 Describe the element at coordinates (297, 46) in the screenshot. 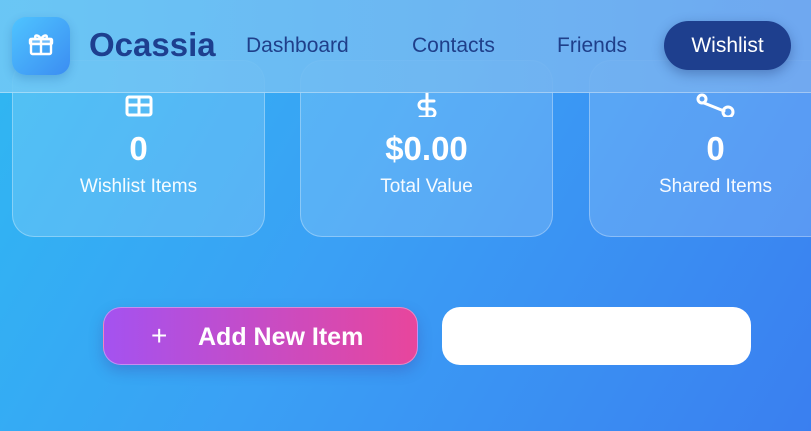

I see `nav-dashboard: Dashboard` at that location.